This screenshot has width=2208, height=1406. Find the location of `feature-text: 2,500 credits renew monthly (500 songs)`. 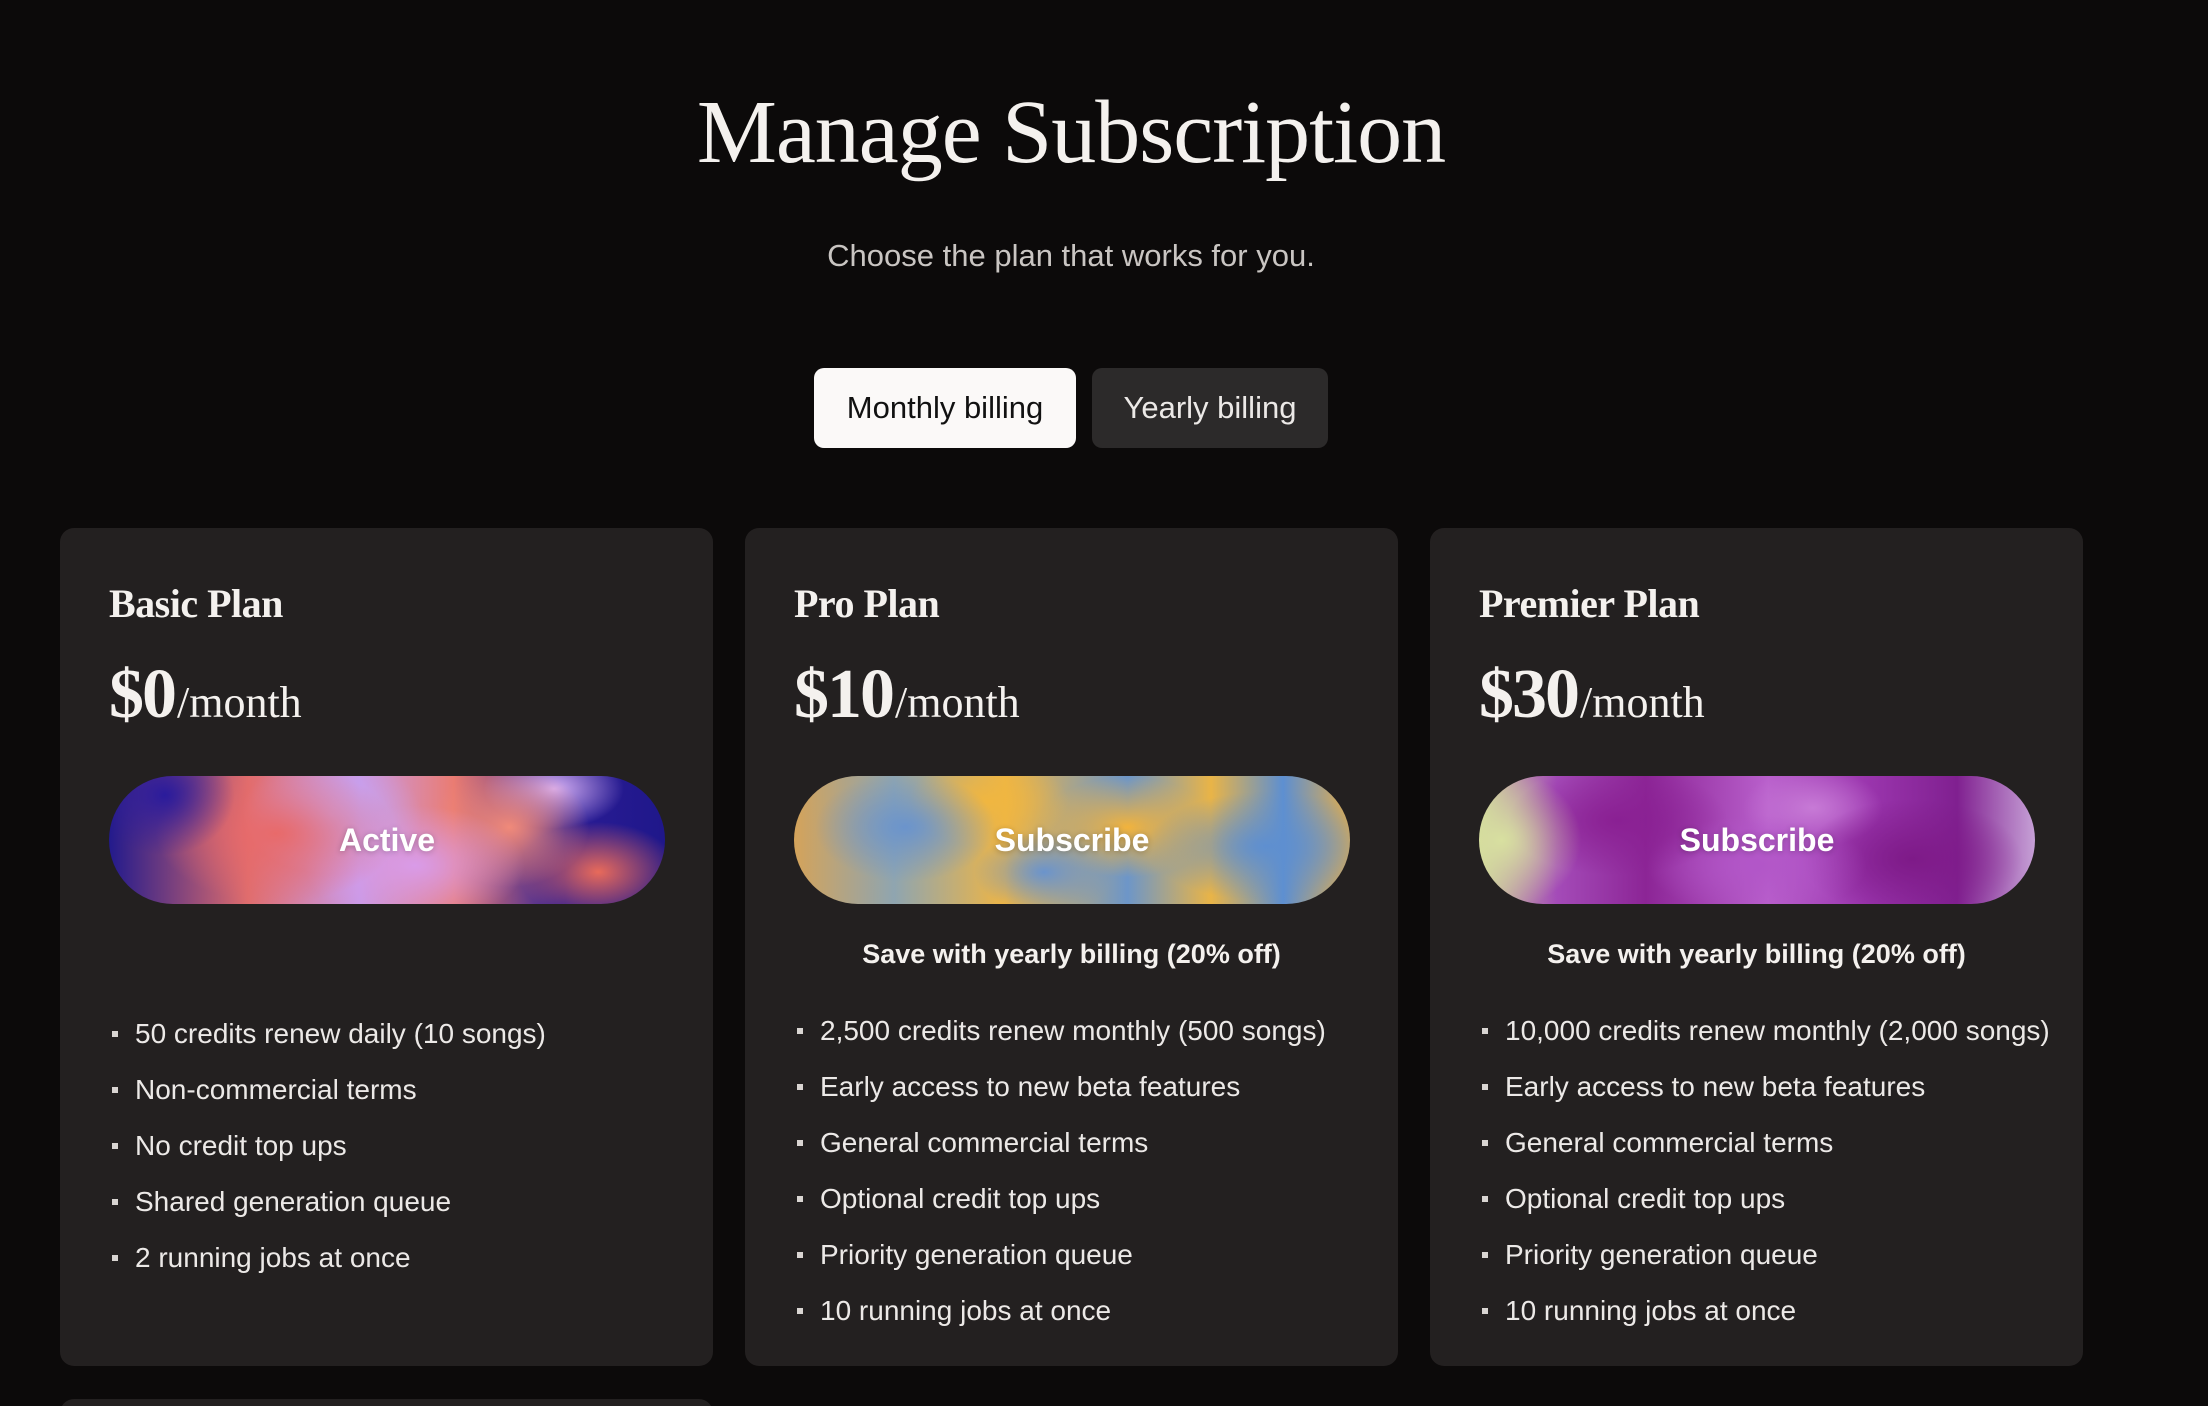

feature-text: 2,500 credits renew monthly (500 songs) is located at coordinates (1073, 1030).